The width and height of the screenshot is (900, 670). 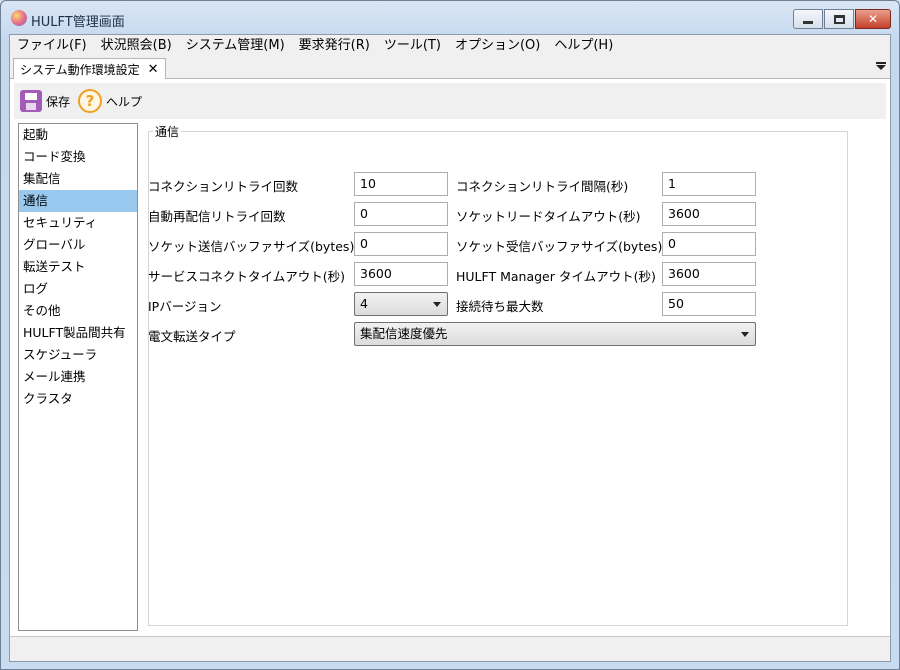 What do you see at coordinates (709, 244) in the screenshot?
I see `socket-recv-buffer-input: 0` at bounding box center [709, 244].